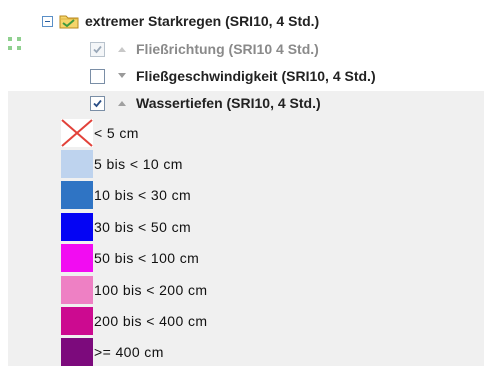  I want to click on legend-item: 30 bis < 50 cm, so click(126, 227).